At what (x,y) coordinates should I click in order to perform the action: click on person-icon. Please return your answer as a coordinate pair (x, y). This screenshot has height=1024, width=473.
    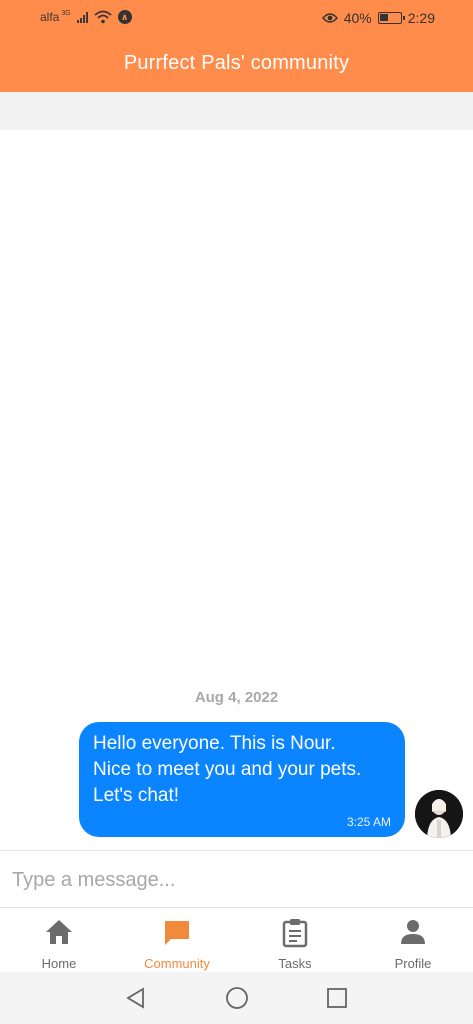
    Looking at the image, I should click on (413, 932).